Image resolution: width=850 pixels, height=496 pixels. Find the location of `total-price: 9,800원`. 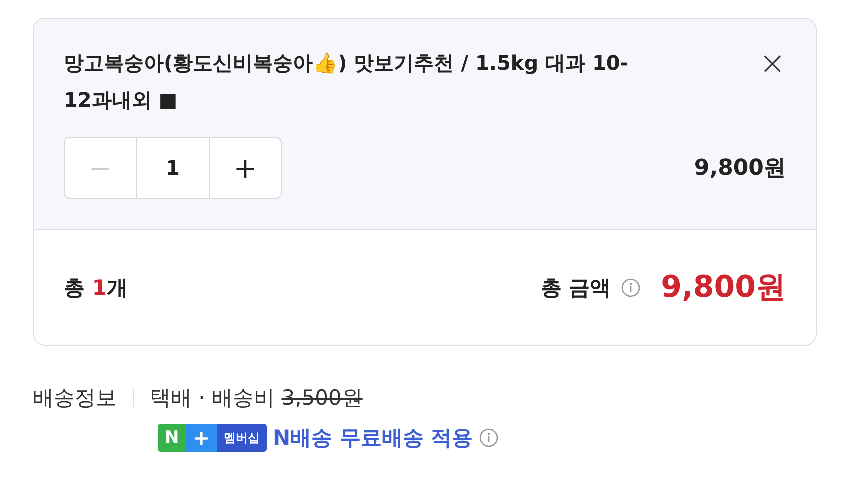

total-price: 9,800원 is located at coordinates (723, 288).